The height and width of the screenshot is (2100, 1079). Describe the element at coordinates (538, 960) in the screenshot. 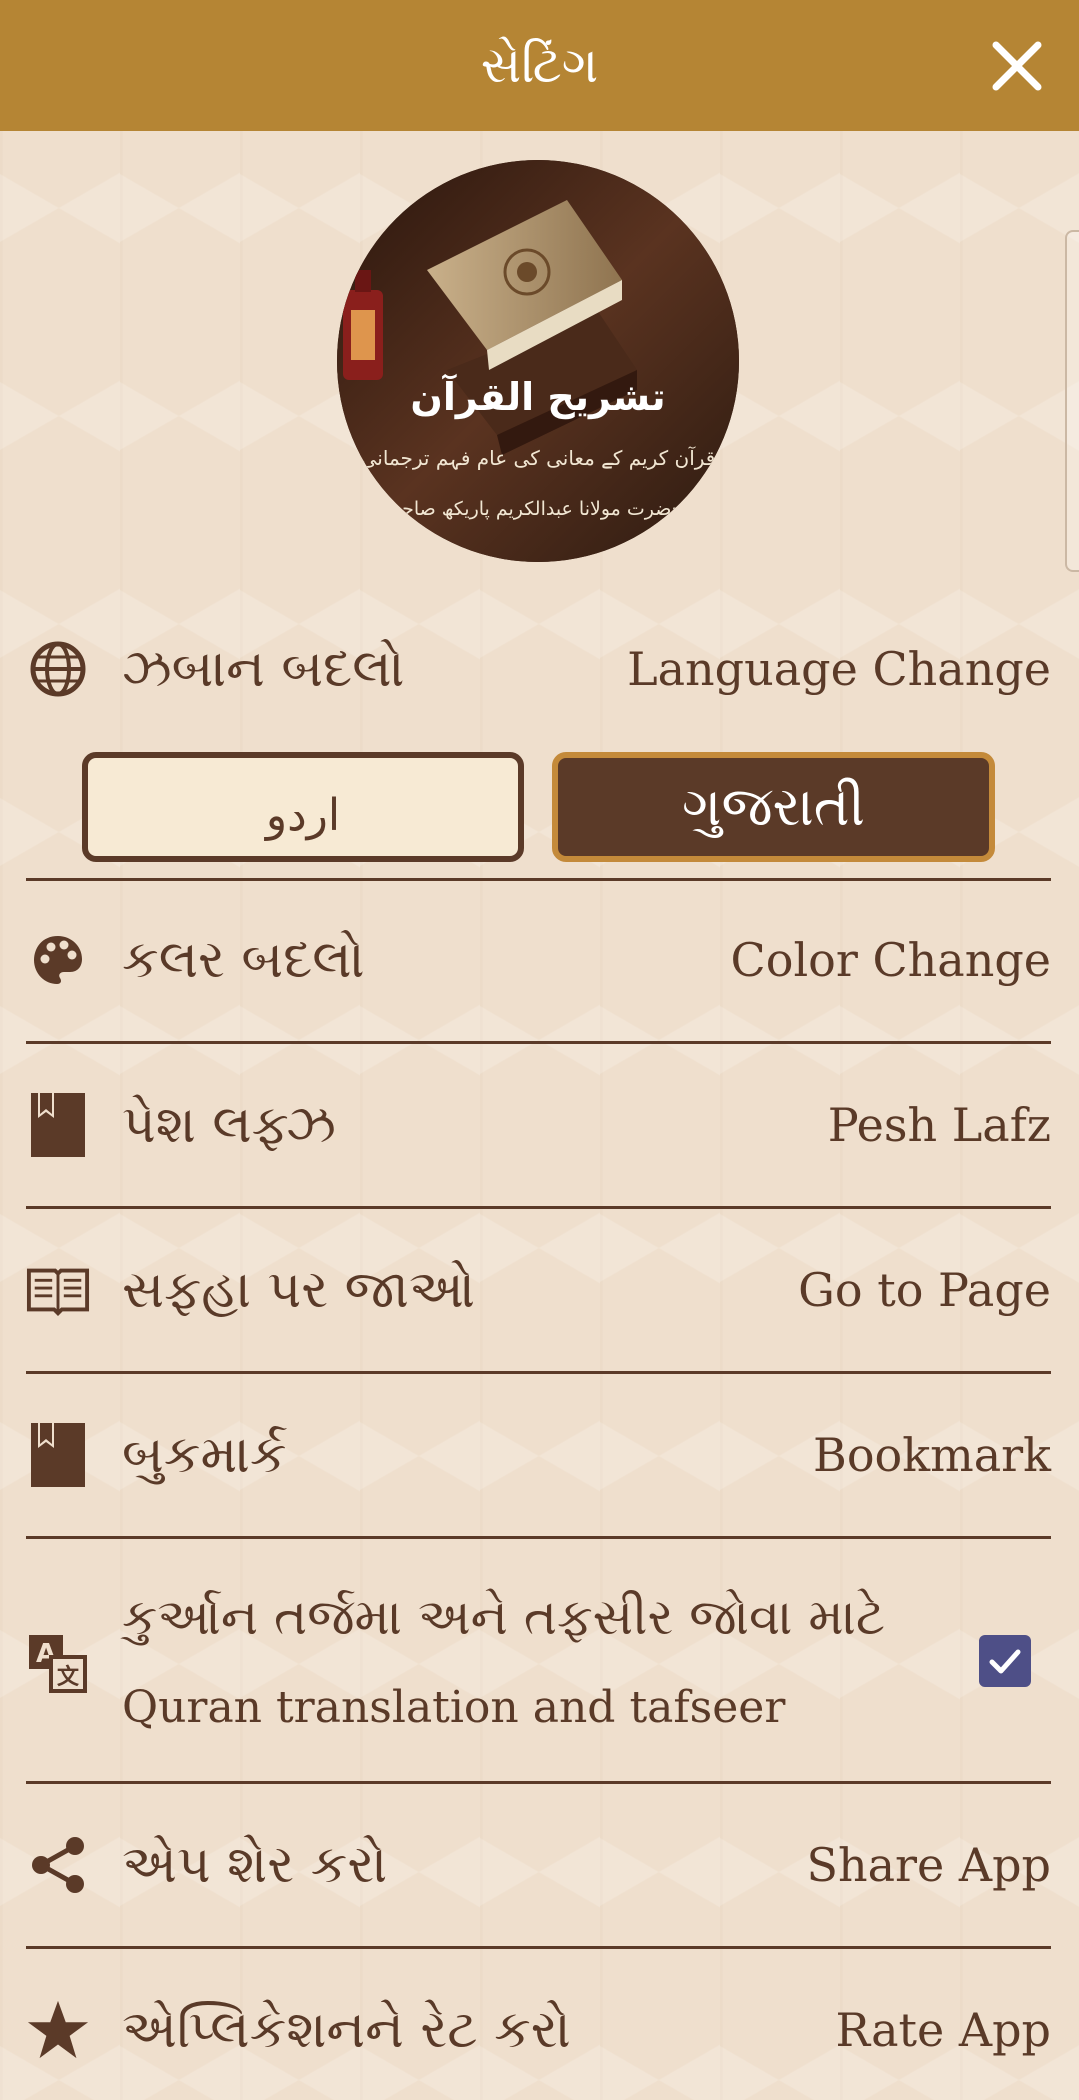

I see `color-change-row: કલર બદલો Color Change` at that location.